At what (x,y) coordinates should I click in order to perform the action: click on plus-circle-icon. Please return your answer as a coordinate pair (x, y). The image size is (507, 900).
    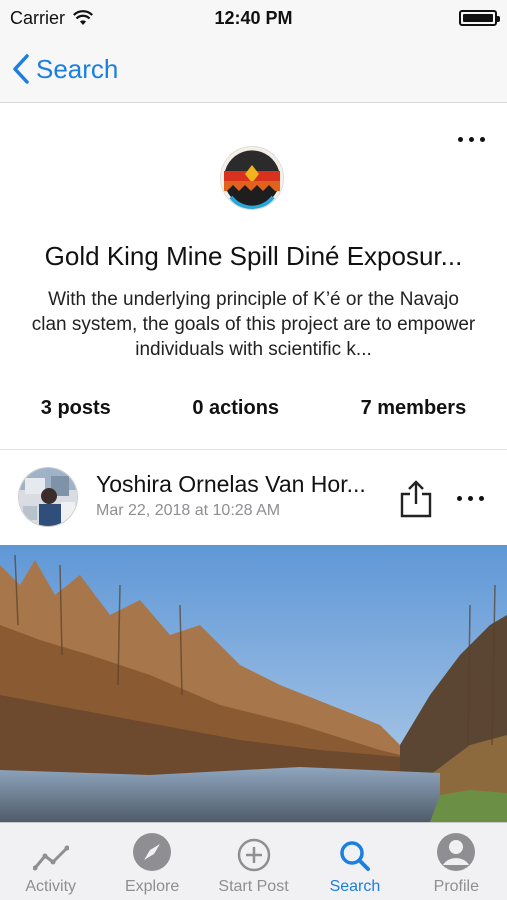
    Looking at the image, I should click on (253, 855).